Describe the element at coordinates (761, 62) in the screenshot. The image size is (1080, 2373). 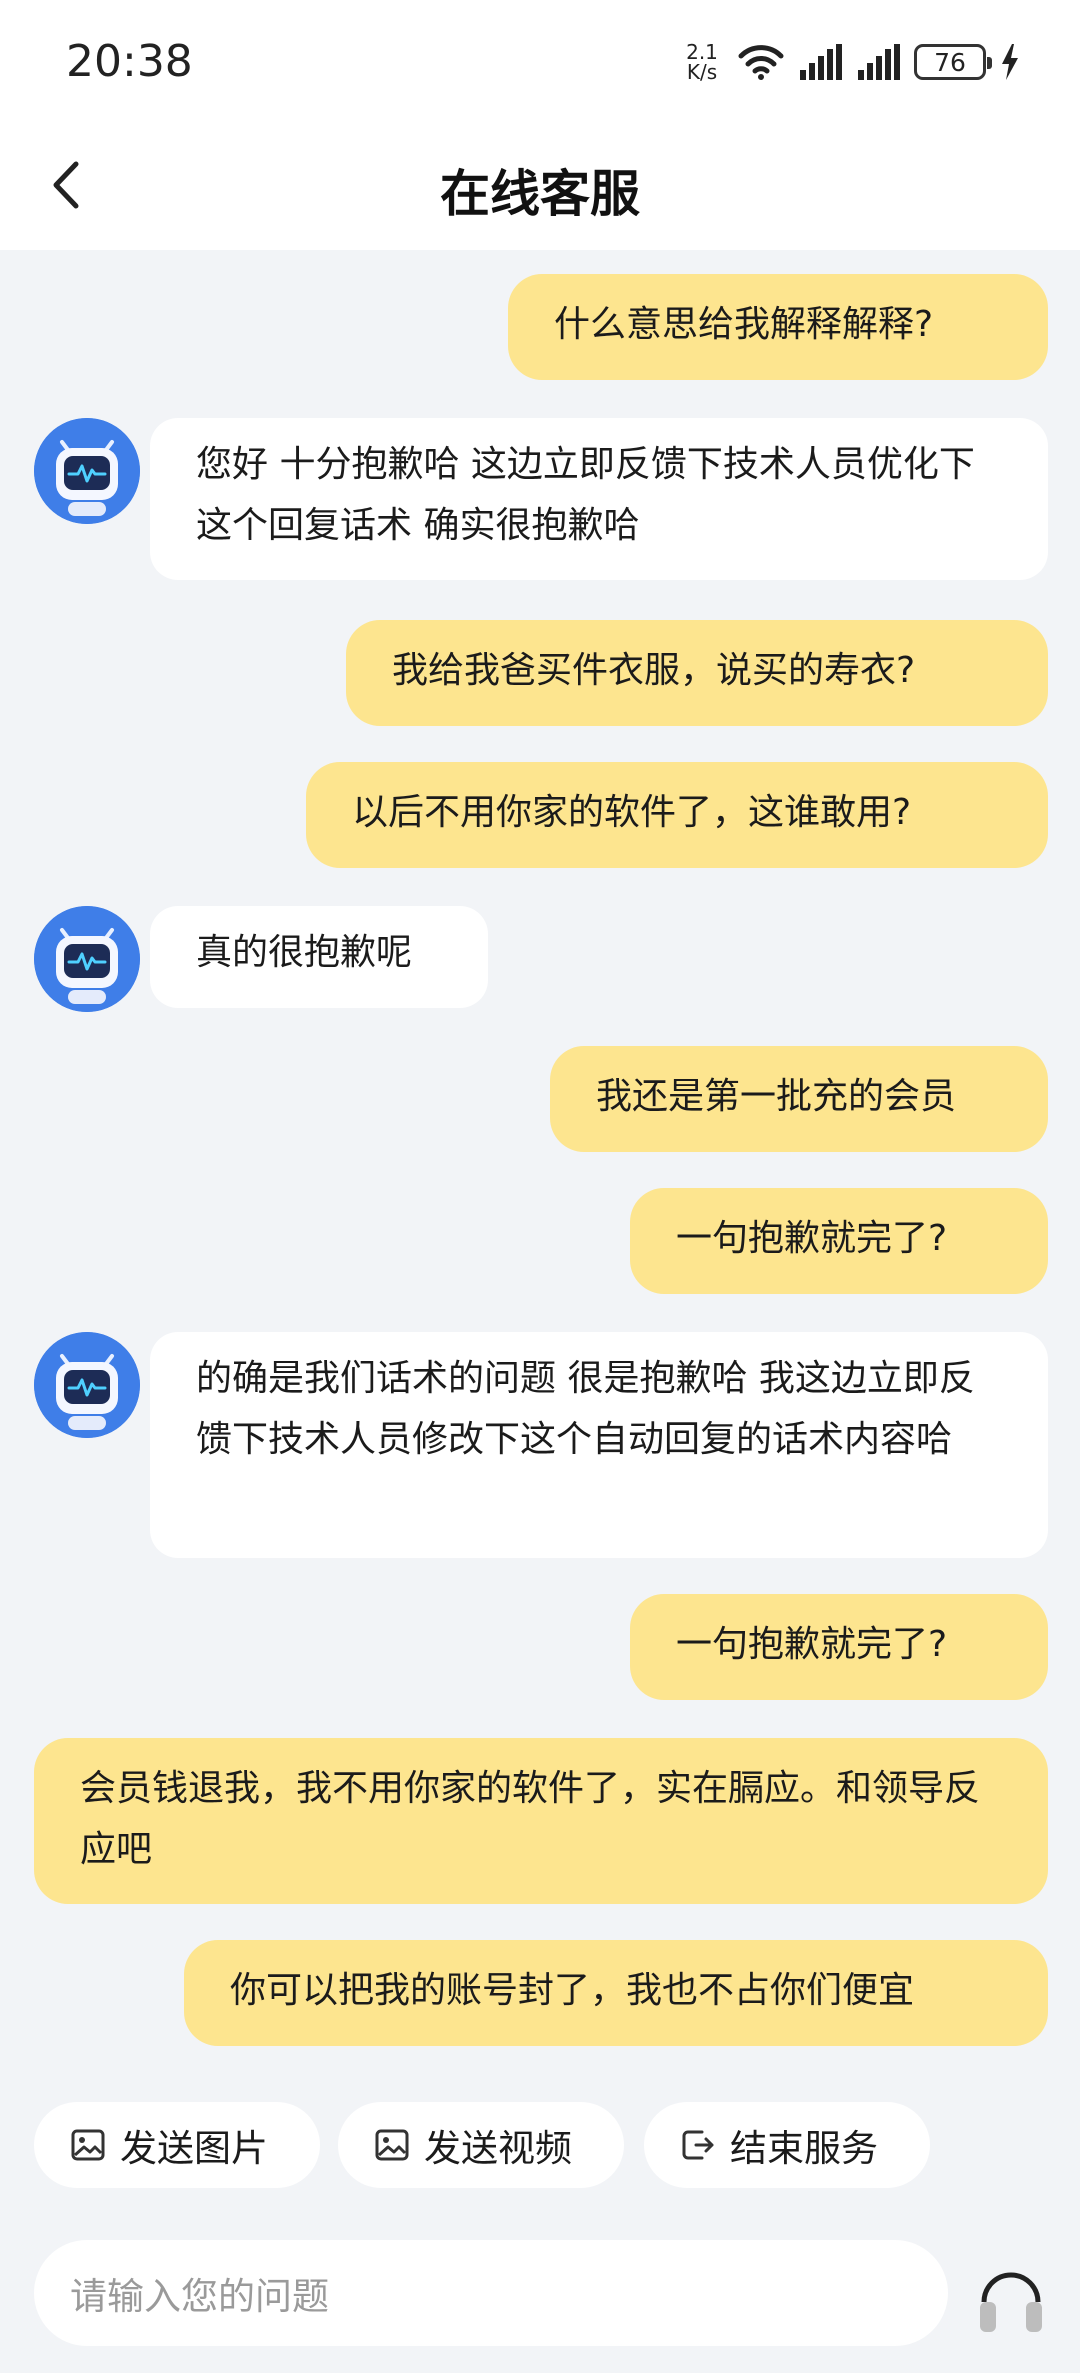
I see `wifi-icon` at that location.